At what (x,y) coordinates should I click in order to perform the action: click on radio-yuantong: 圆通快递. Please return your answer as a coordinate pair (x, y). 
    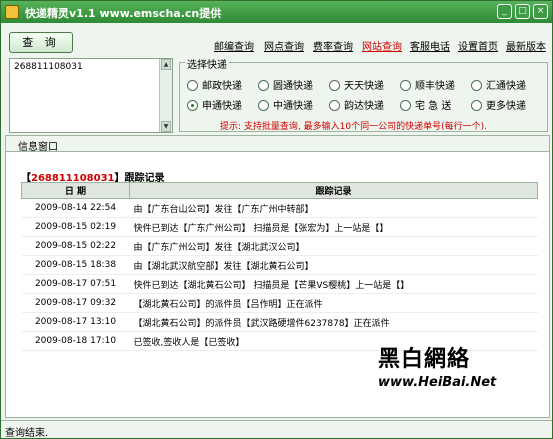
    Looking at the image, I should click on (285, 84).